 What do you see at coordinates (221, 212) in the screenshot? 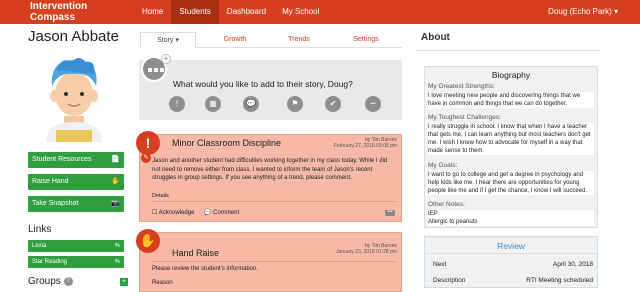
I see `comment-button: 💬 Comment` at bounding box center [221, 212].